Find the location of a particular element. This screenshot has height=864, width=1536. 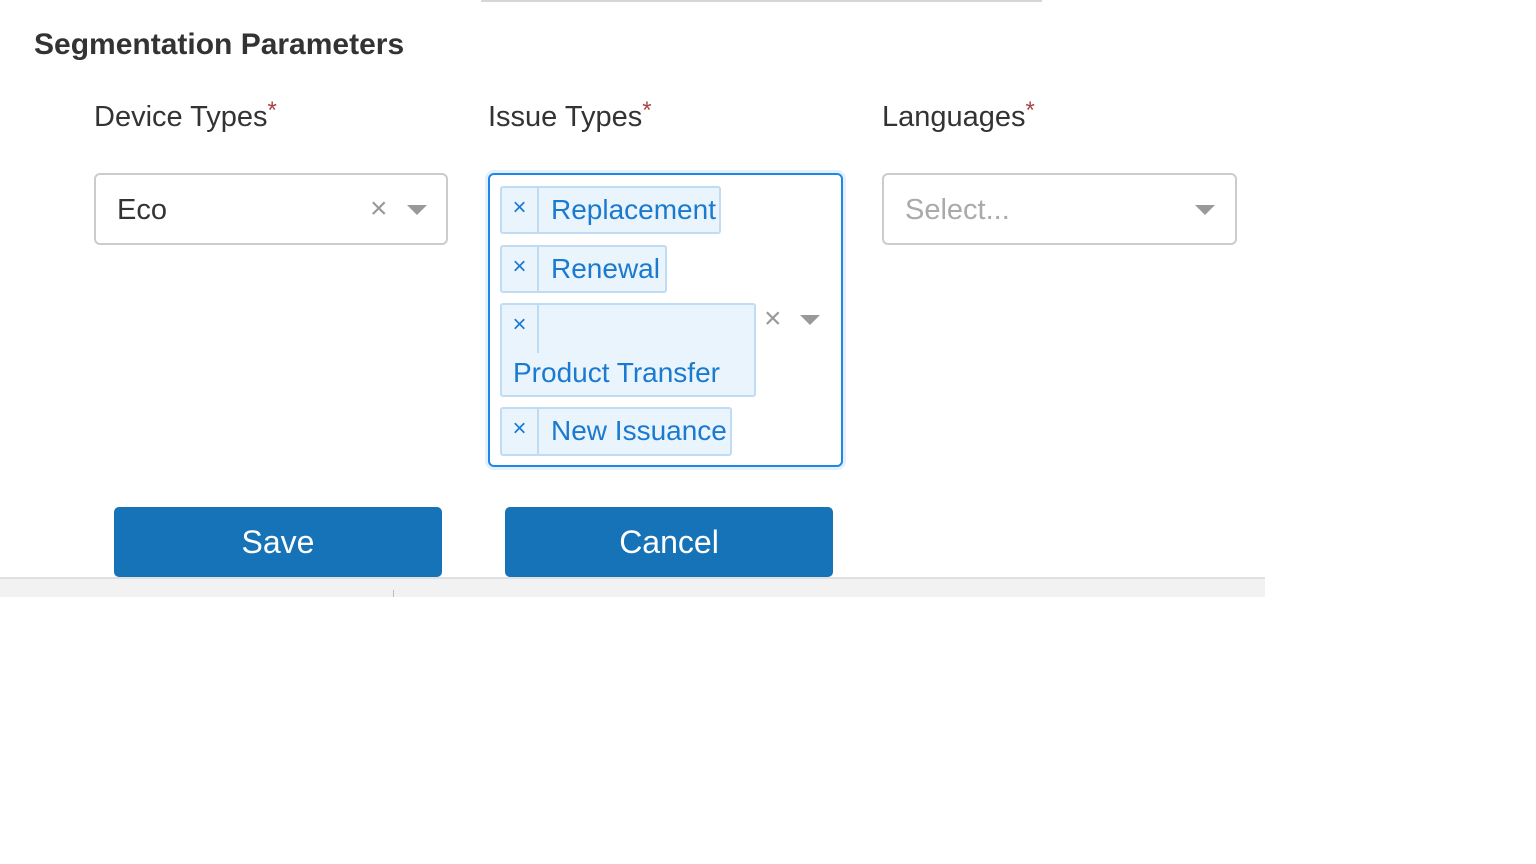

chip-product-transfer: × Product Transfer is located at coordinates (628, 350).